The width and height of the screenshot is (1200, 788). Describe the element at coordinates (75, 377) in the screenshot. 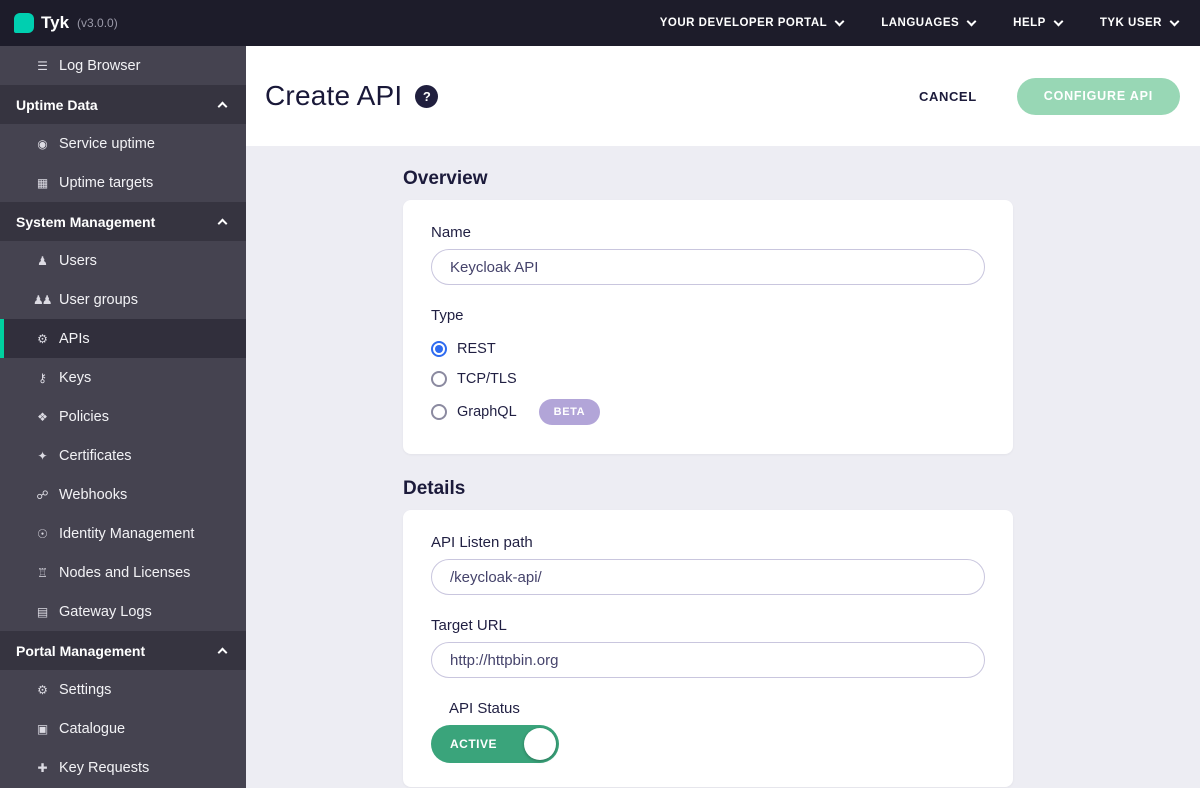

I see `sidebar-item-label: Keys` at that location.